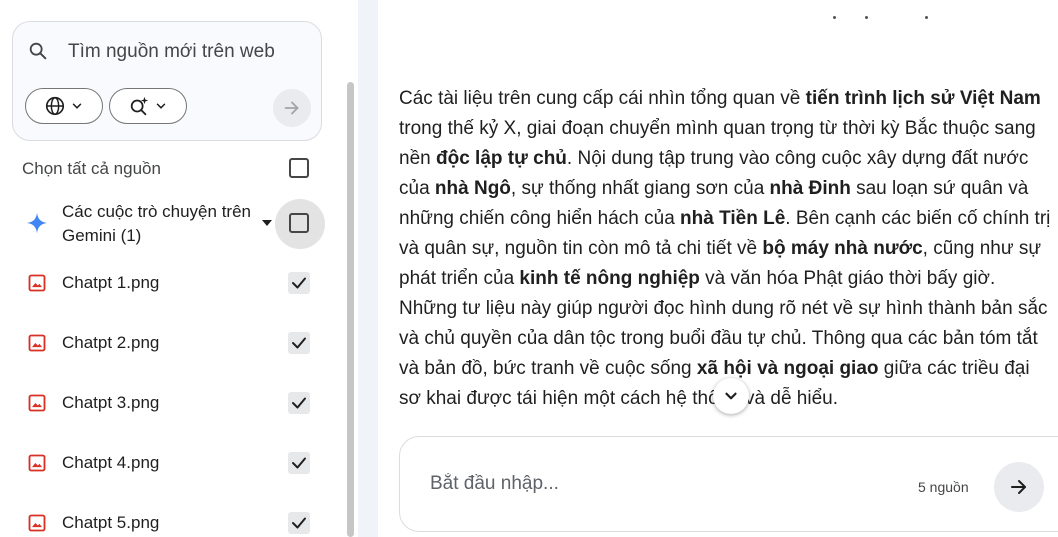  I want to click on research-mode-dropdown, so click(148, 106).